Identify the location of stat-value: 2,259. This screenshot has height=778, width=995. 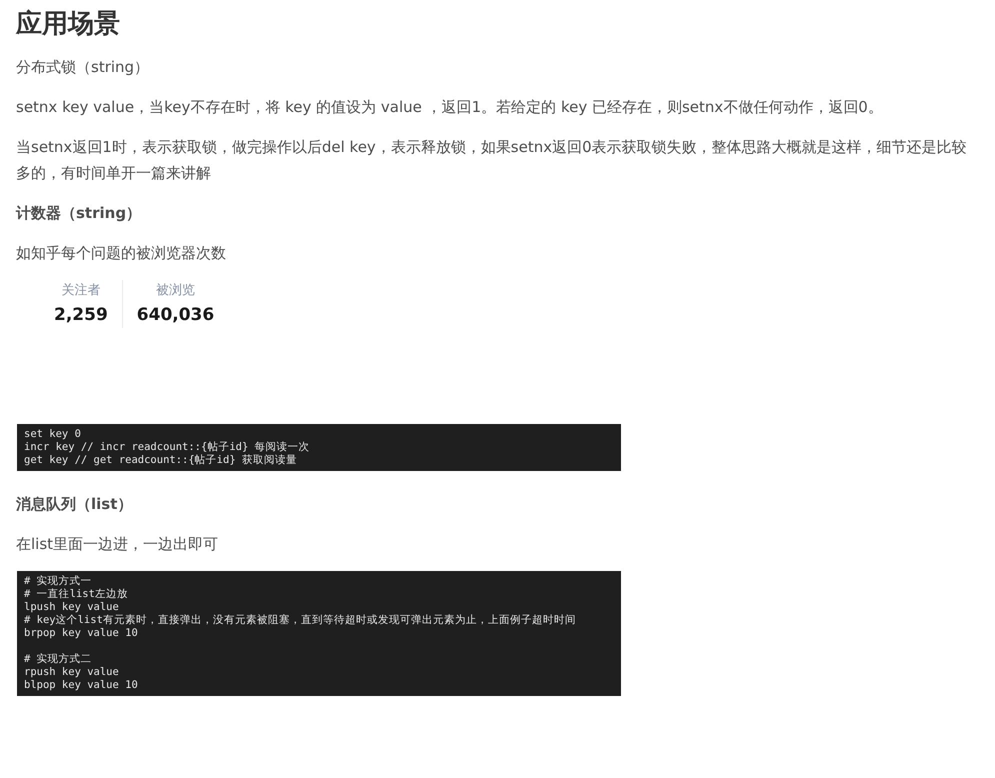
(81, 315).